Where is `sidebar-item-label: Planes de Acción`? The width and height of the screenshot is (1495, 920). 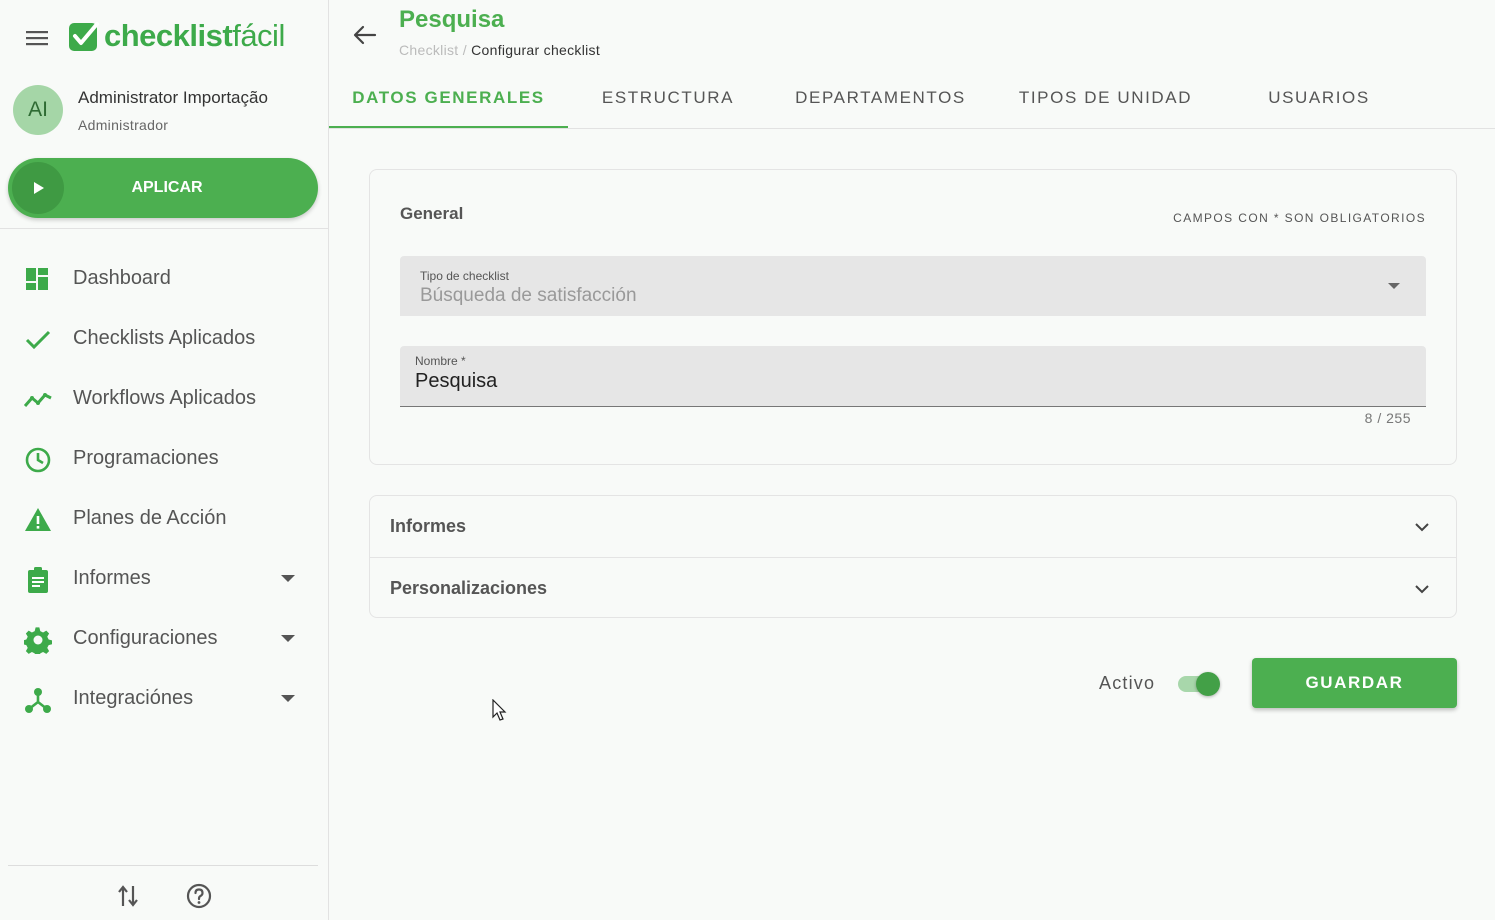
sidebar-item-label: Planes de Acción is located at coordinates (150, 518).